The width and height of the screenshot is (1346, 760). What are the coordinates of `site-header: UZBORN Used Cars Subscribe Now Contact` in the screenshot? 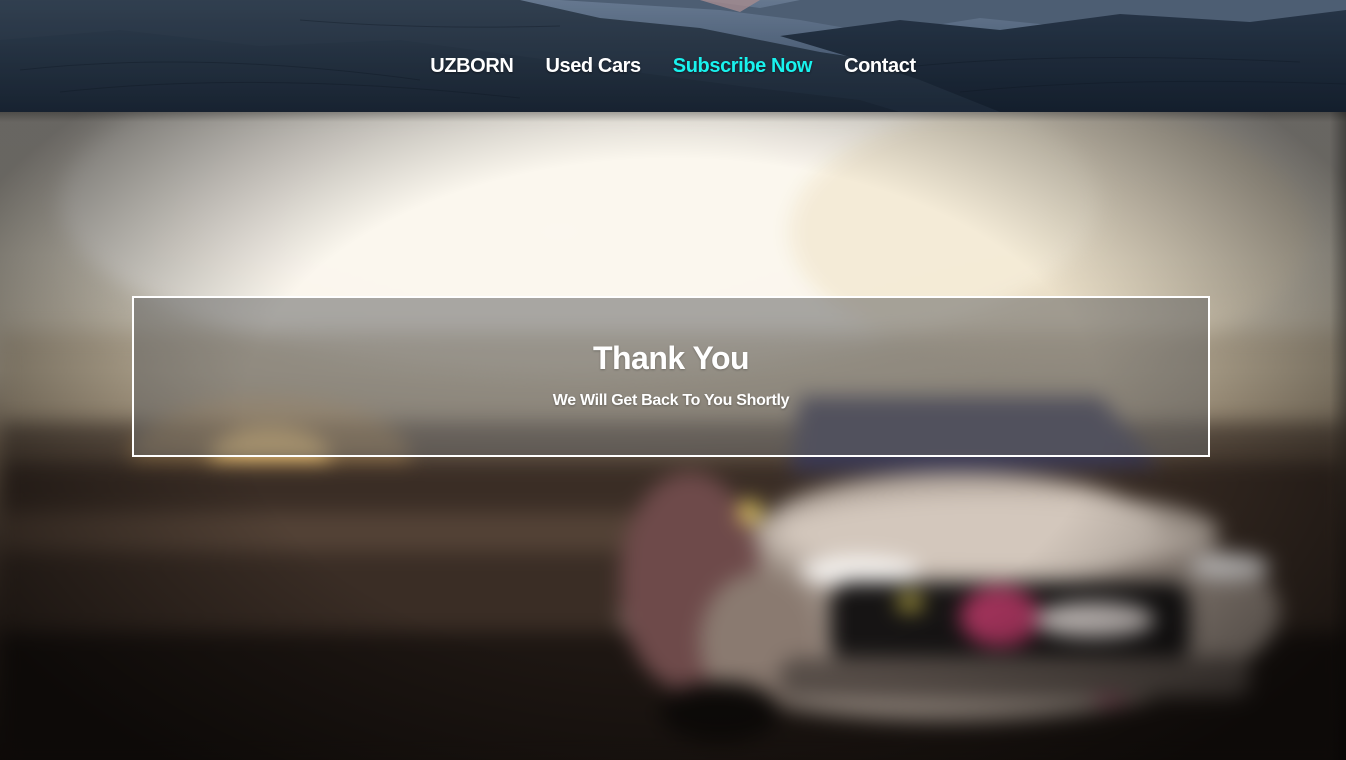 It's located at (673, 56).